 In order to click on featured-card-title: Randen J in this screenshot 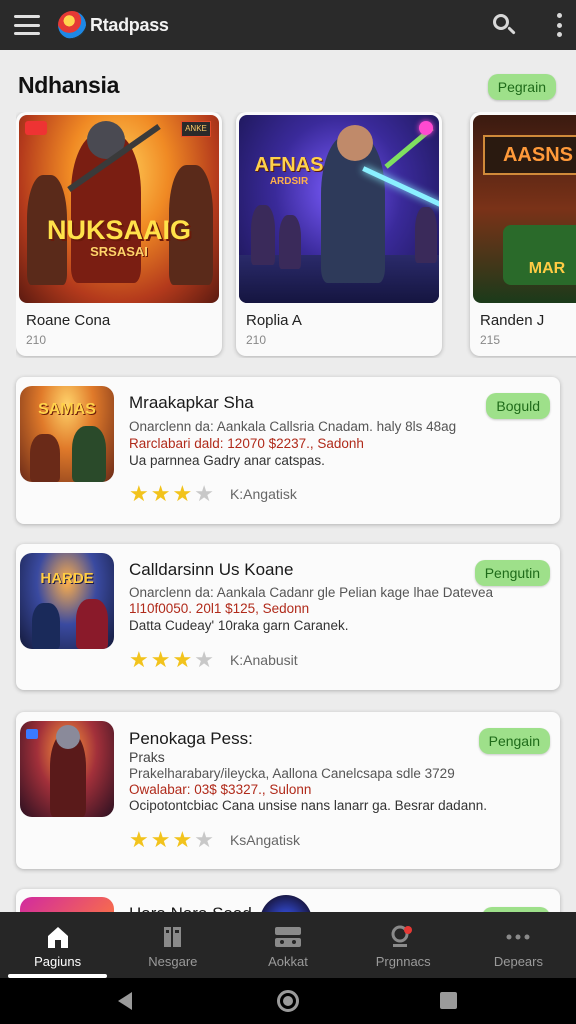, I will do `click(512, 320)`.